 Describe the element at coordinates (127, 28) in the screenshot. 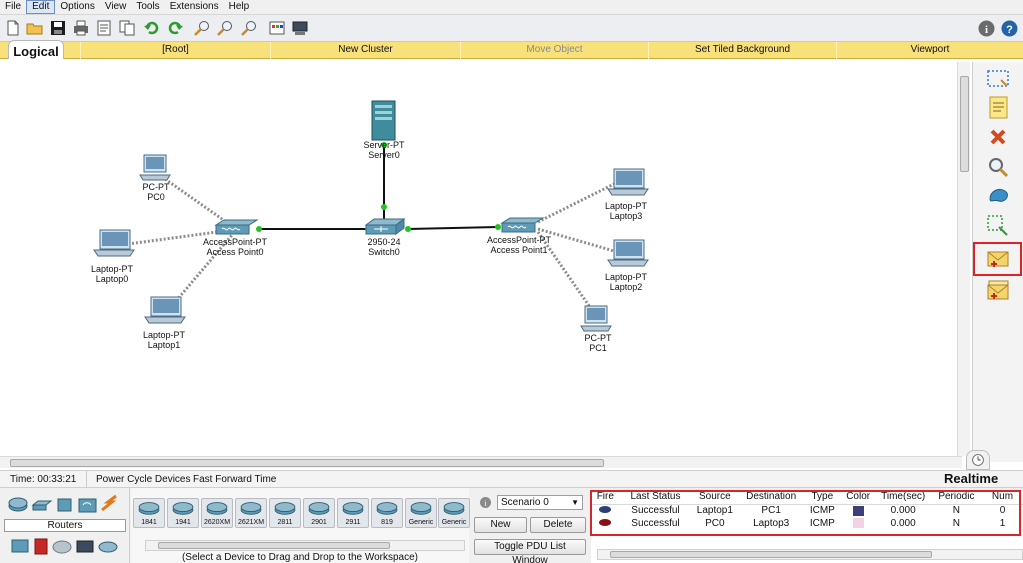

I see `copy-icon` at that location.